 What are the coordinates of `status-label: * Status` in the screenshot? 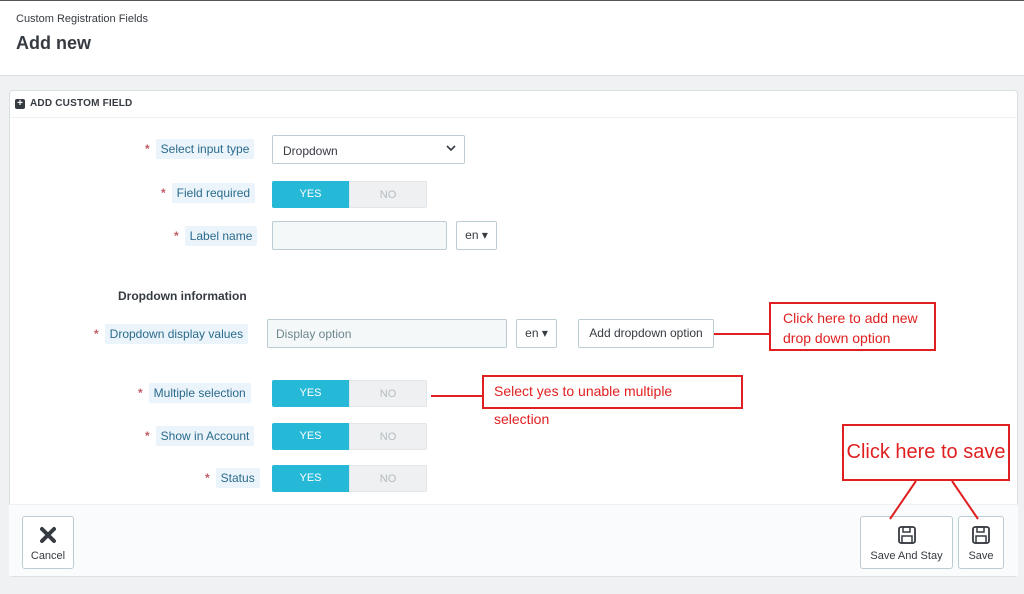 It's located at (232, 479).